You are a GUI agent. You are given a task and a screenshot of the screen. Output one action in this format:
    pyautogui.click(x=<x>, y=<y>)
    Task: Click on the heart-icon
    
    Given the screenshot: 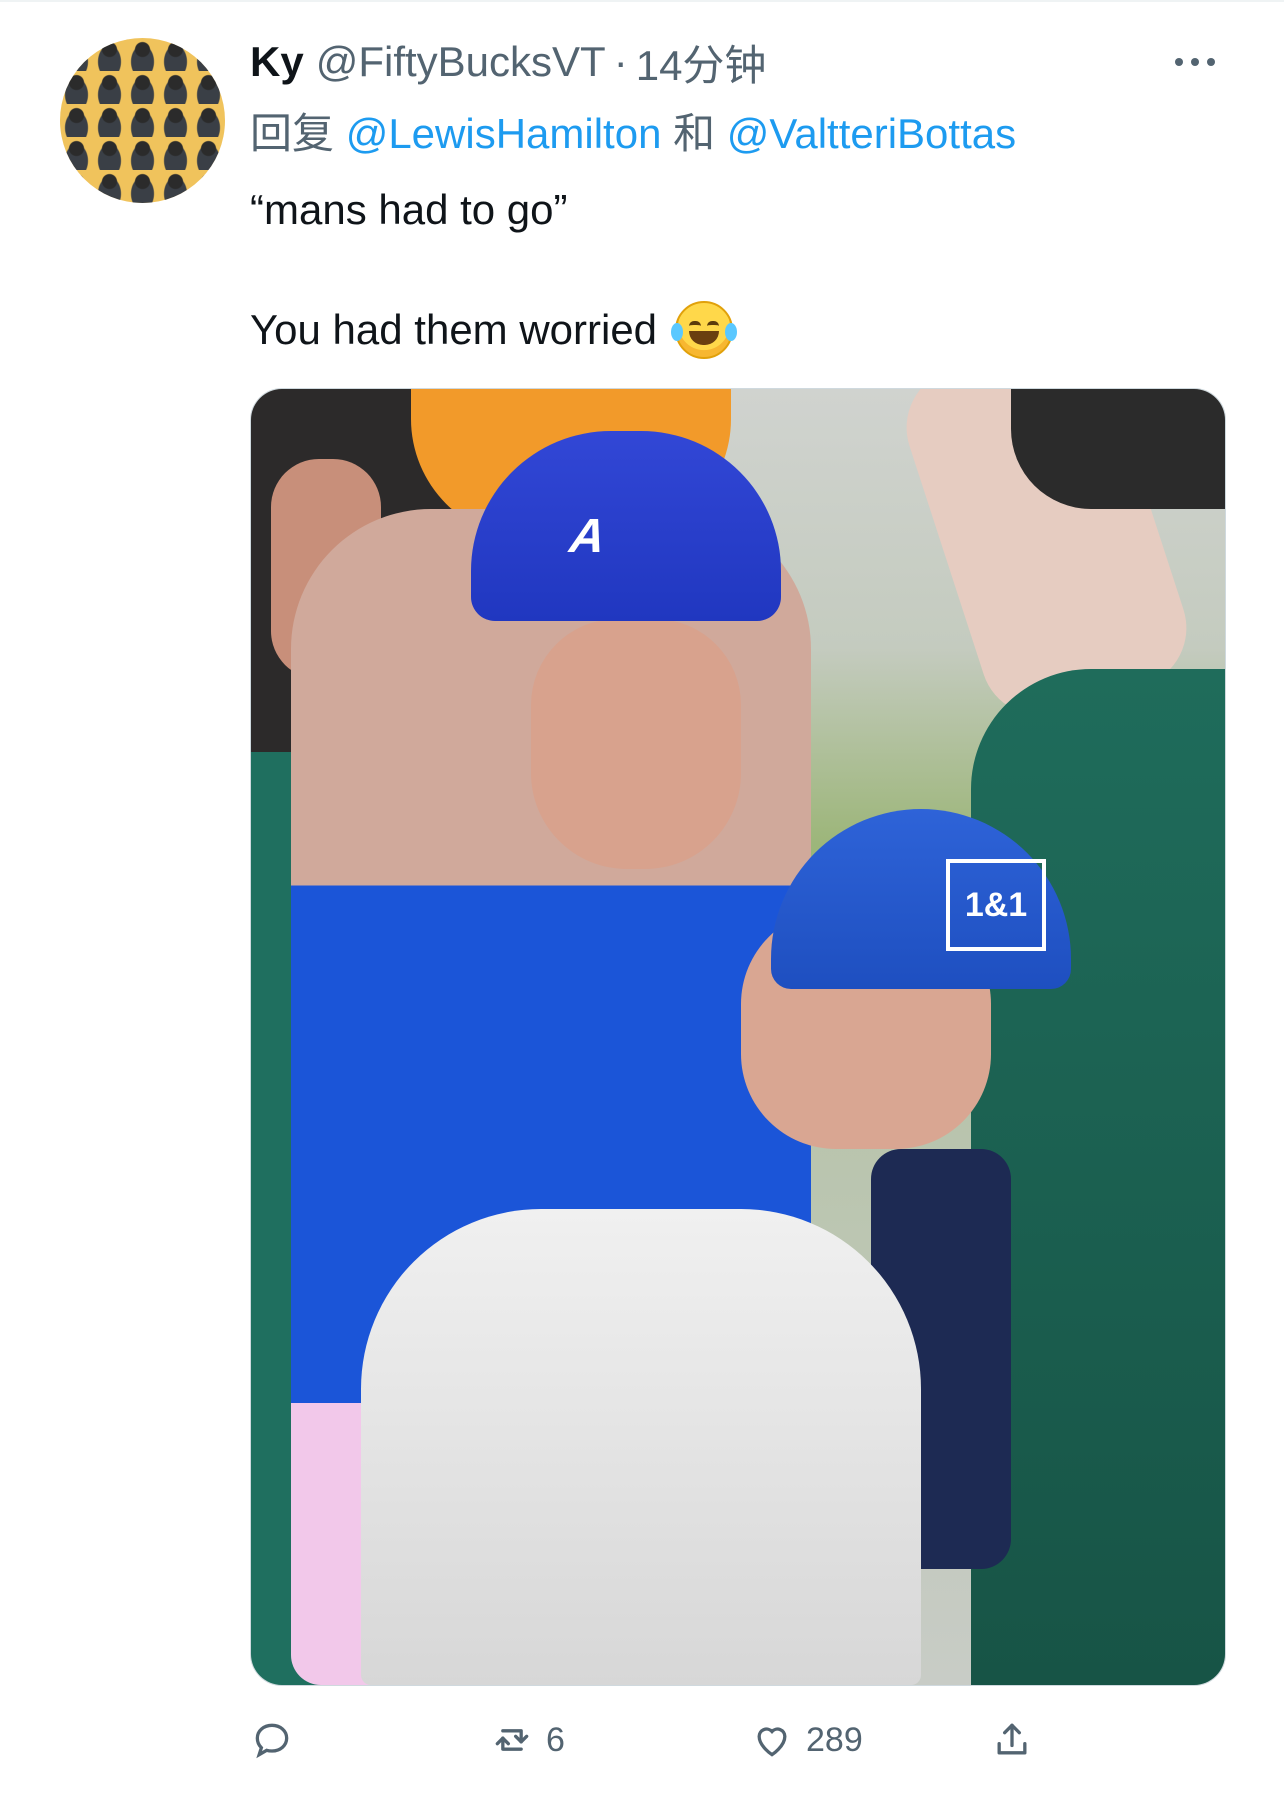 What is the action you would take?
    pyautogui.click(x=772, y=1740)
    